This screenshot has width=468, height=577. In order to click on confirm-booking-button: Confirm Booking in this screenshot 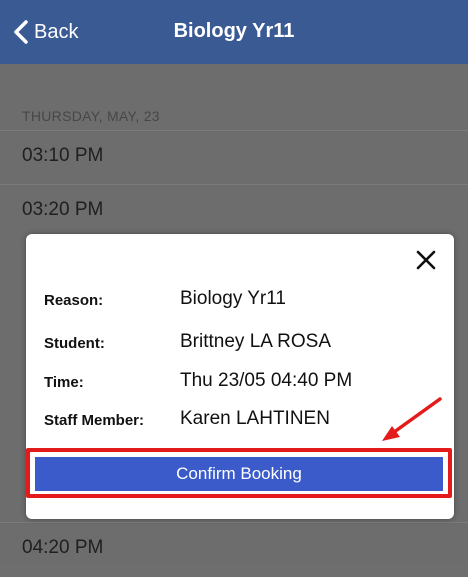, I will do `click(239, 474)`.